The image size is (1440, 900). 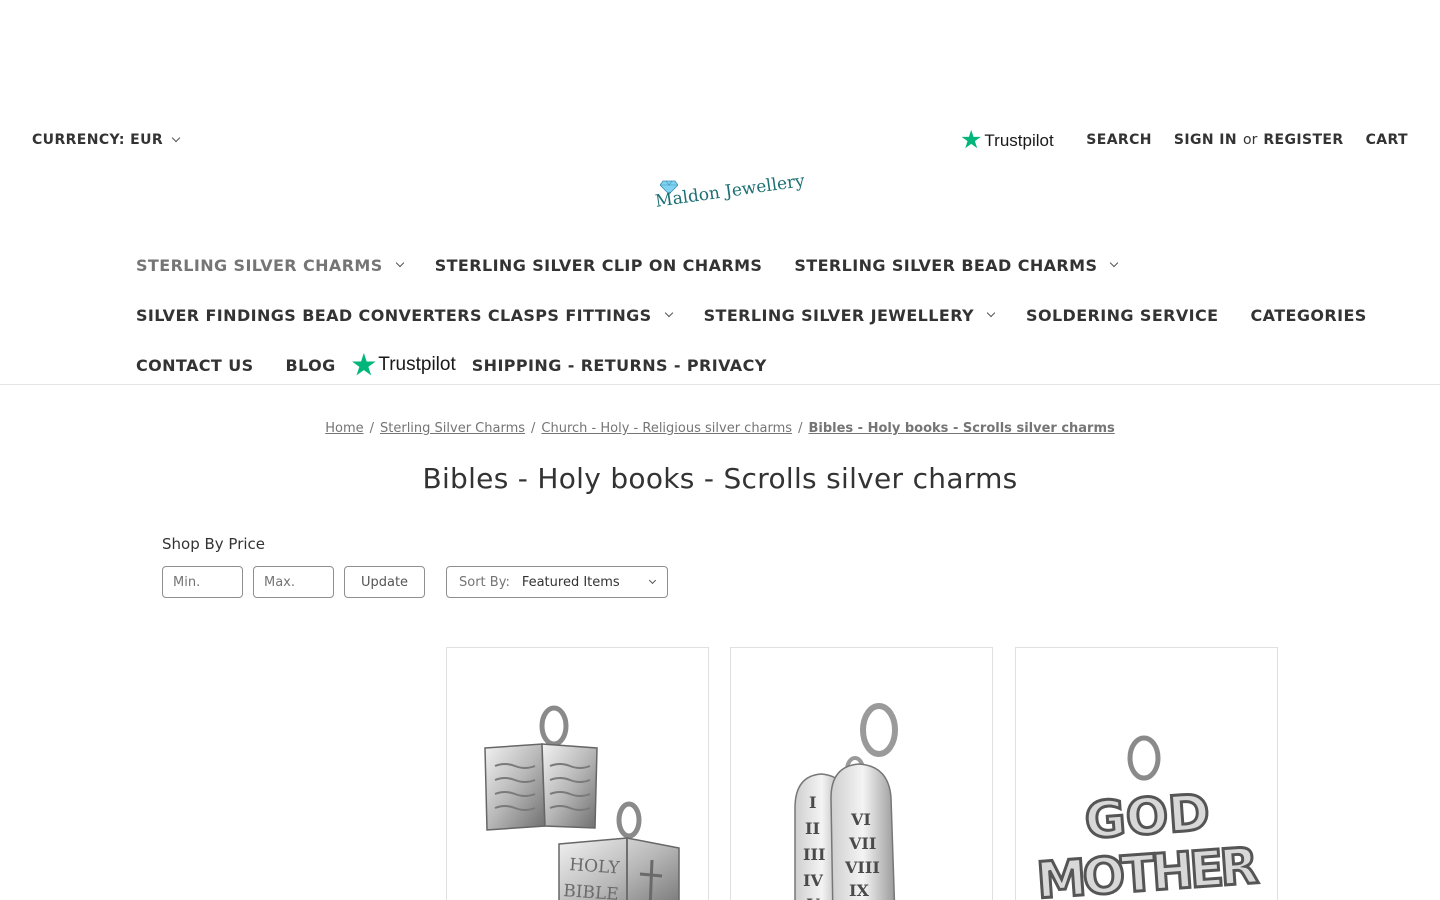 I want to click on nav-item-sterling-silver-charms: STERLING SILVER CHARMS, so click(x=270, y=265).